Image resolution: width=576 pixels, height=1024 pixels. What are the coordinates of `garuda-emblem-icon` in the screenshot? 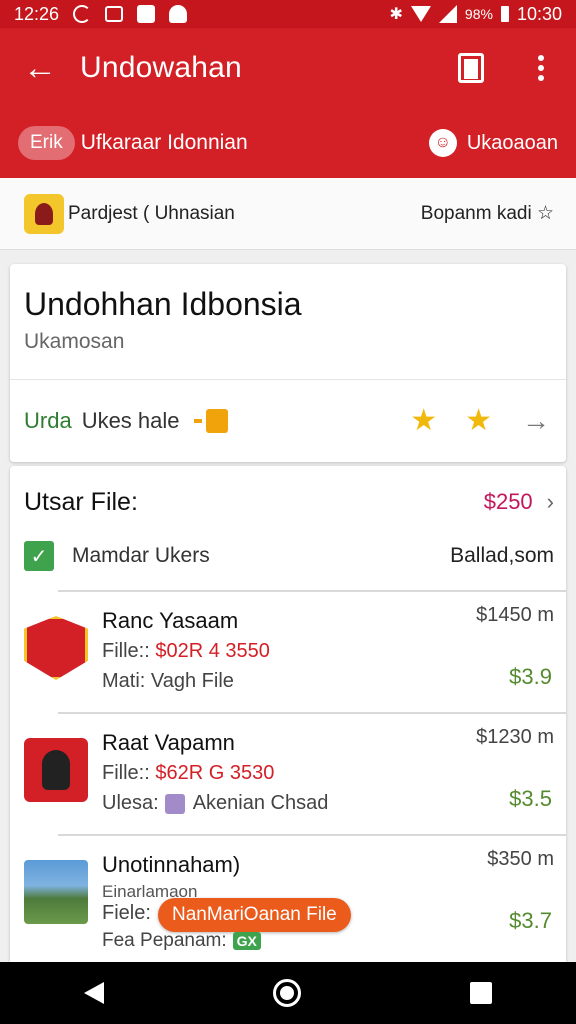 It's located at (44, 213).